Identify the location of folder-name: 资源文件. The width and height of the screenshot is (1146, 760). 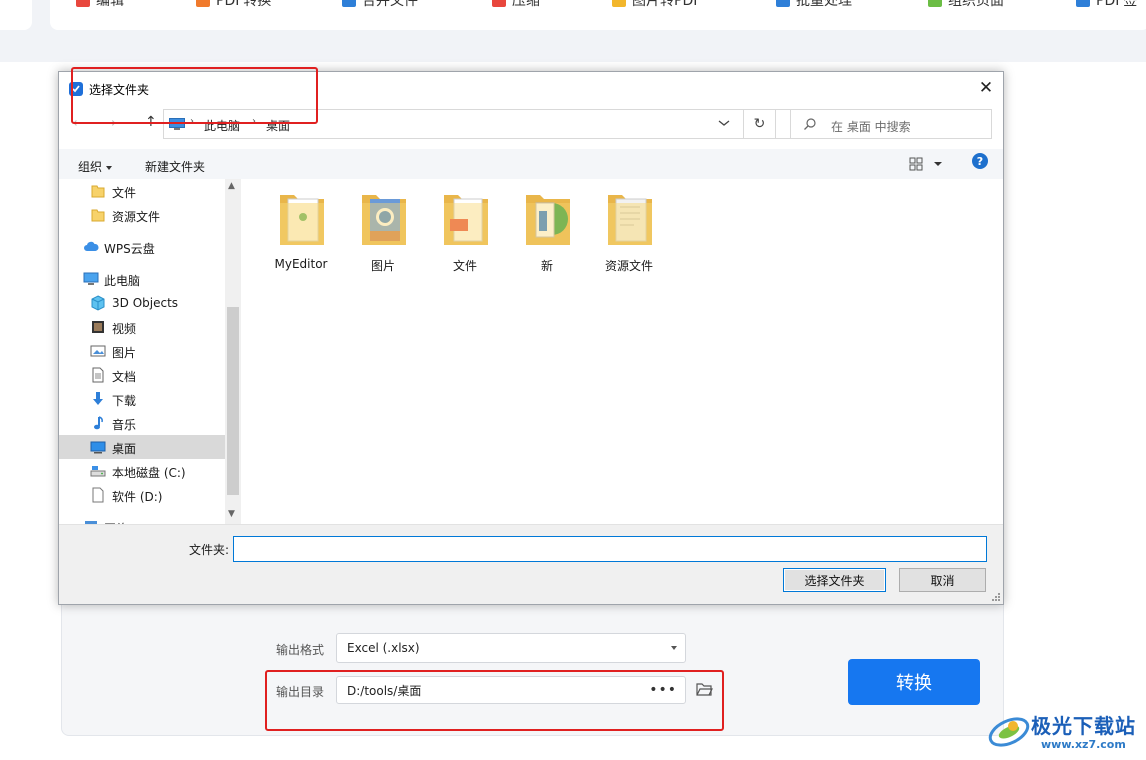
(628, 266).